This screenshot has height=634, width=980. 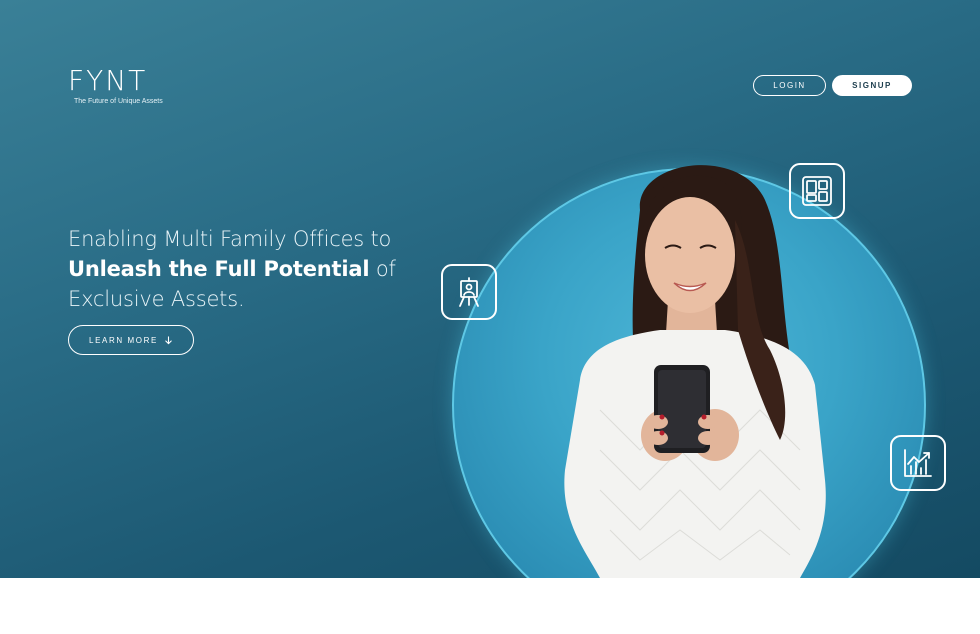 I want to click on brand-logo: FYNT The Future of Unique Assets, so click(x=125, y=85).